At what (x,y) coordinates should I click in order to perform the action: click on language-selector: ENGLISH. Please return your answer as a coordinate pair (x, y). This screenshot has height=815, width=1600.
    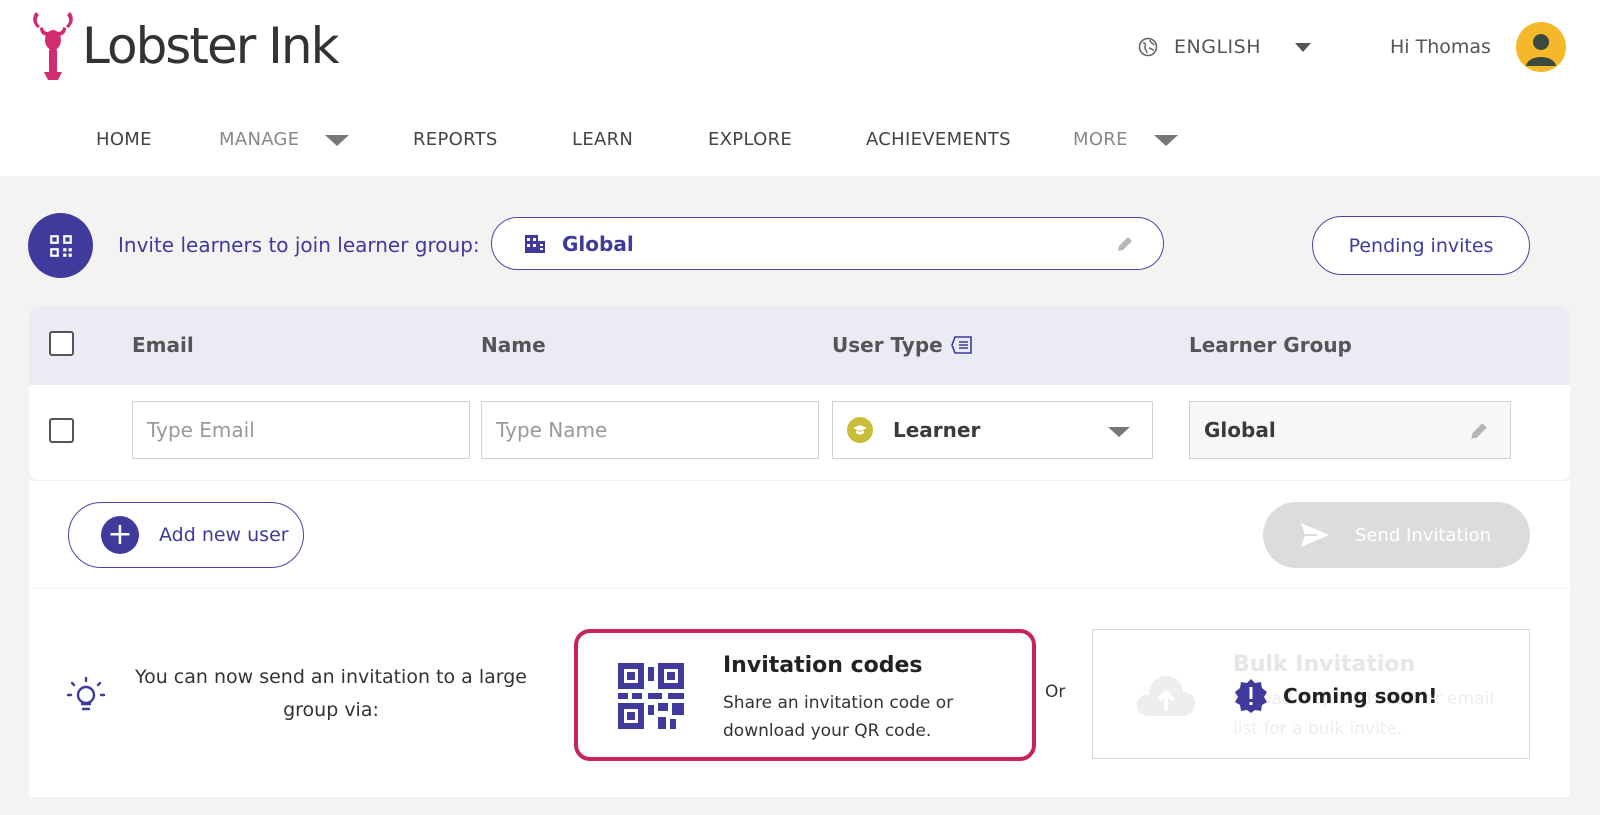
    Looking at the image, I should click on (1224, 47).